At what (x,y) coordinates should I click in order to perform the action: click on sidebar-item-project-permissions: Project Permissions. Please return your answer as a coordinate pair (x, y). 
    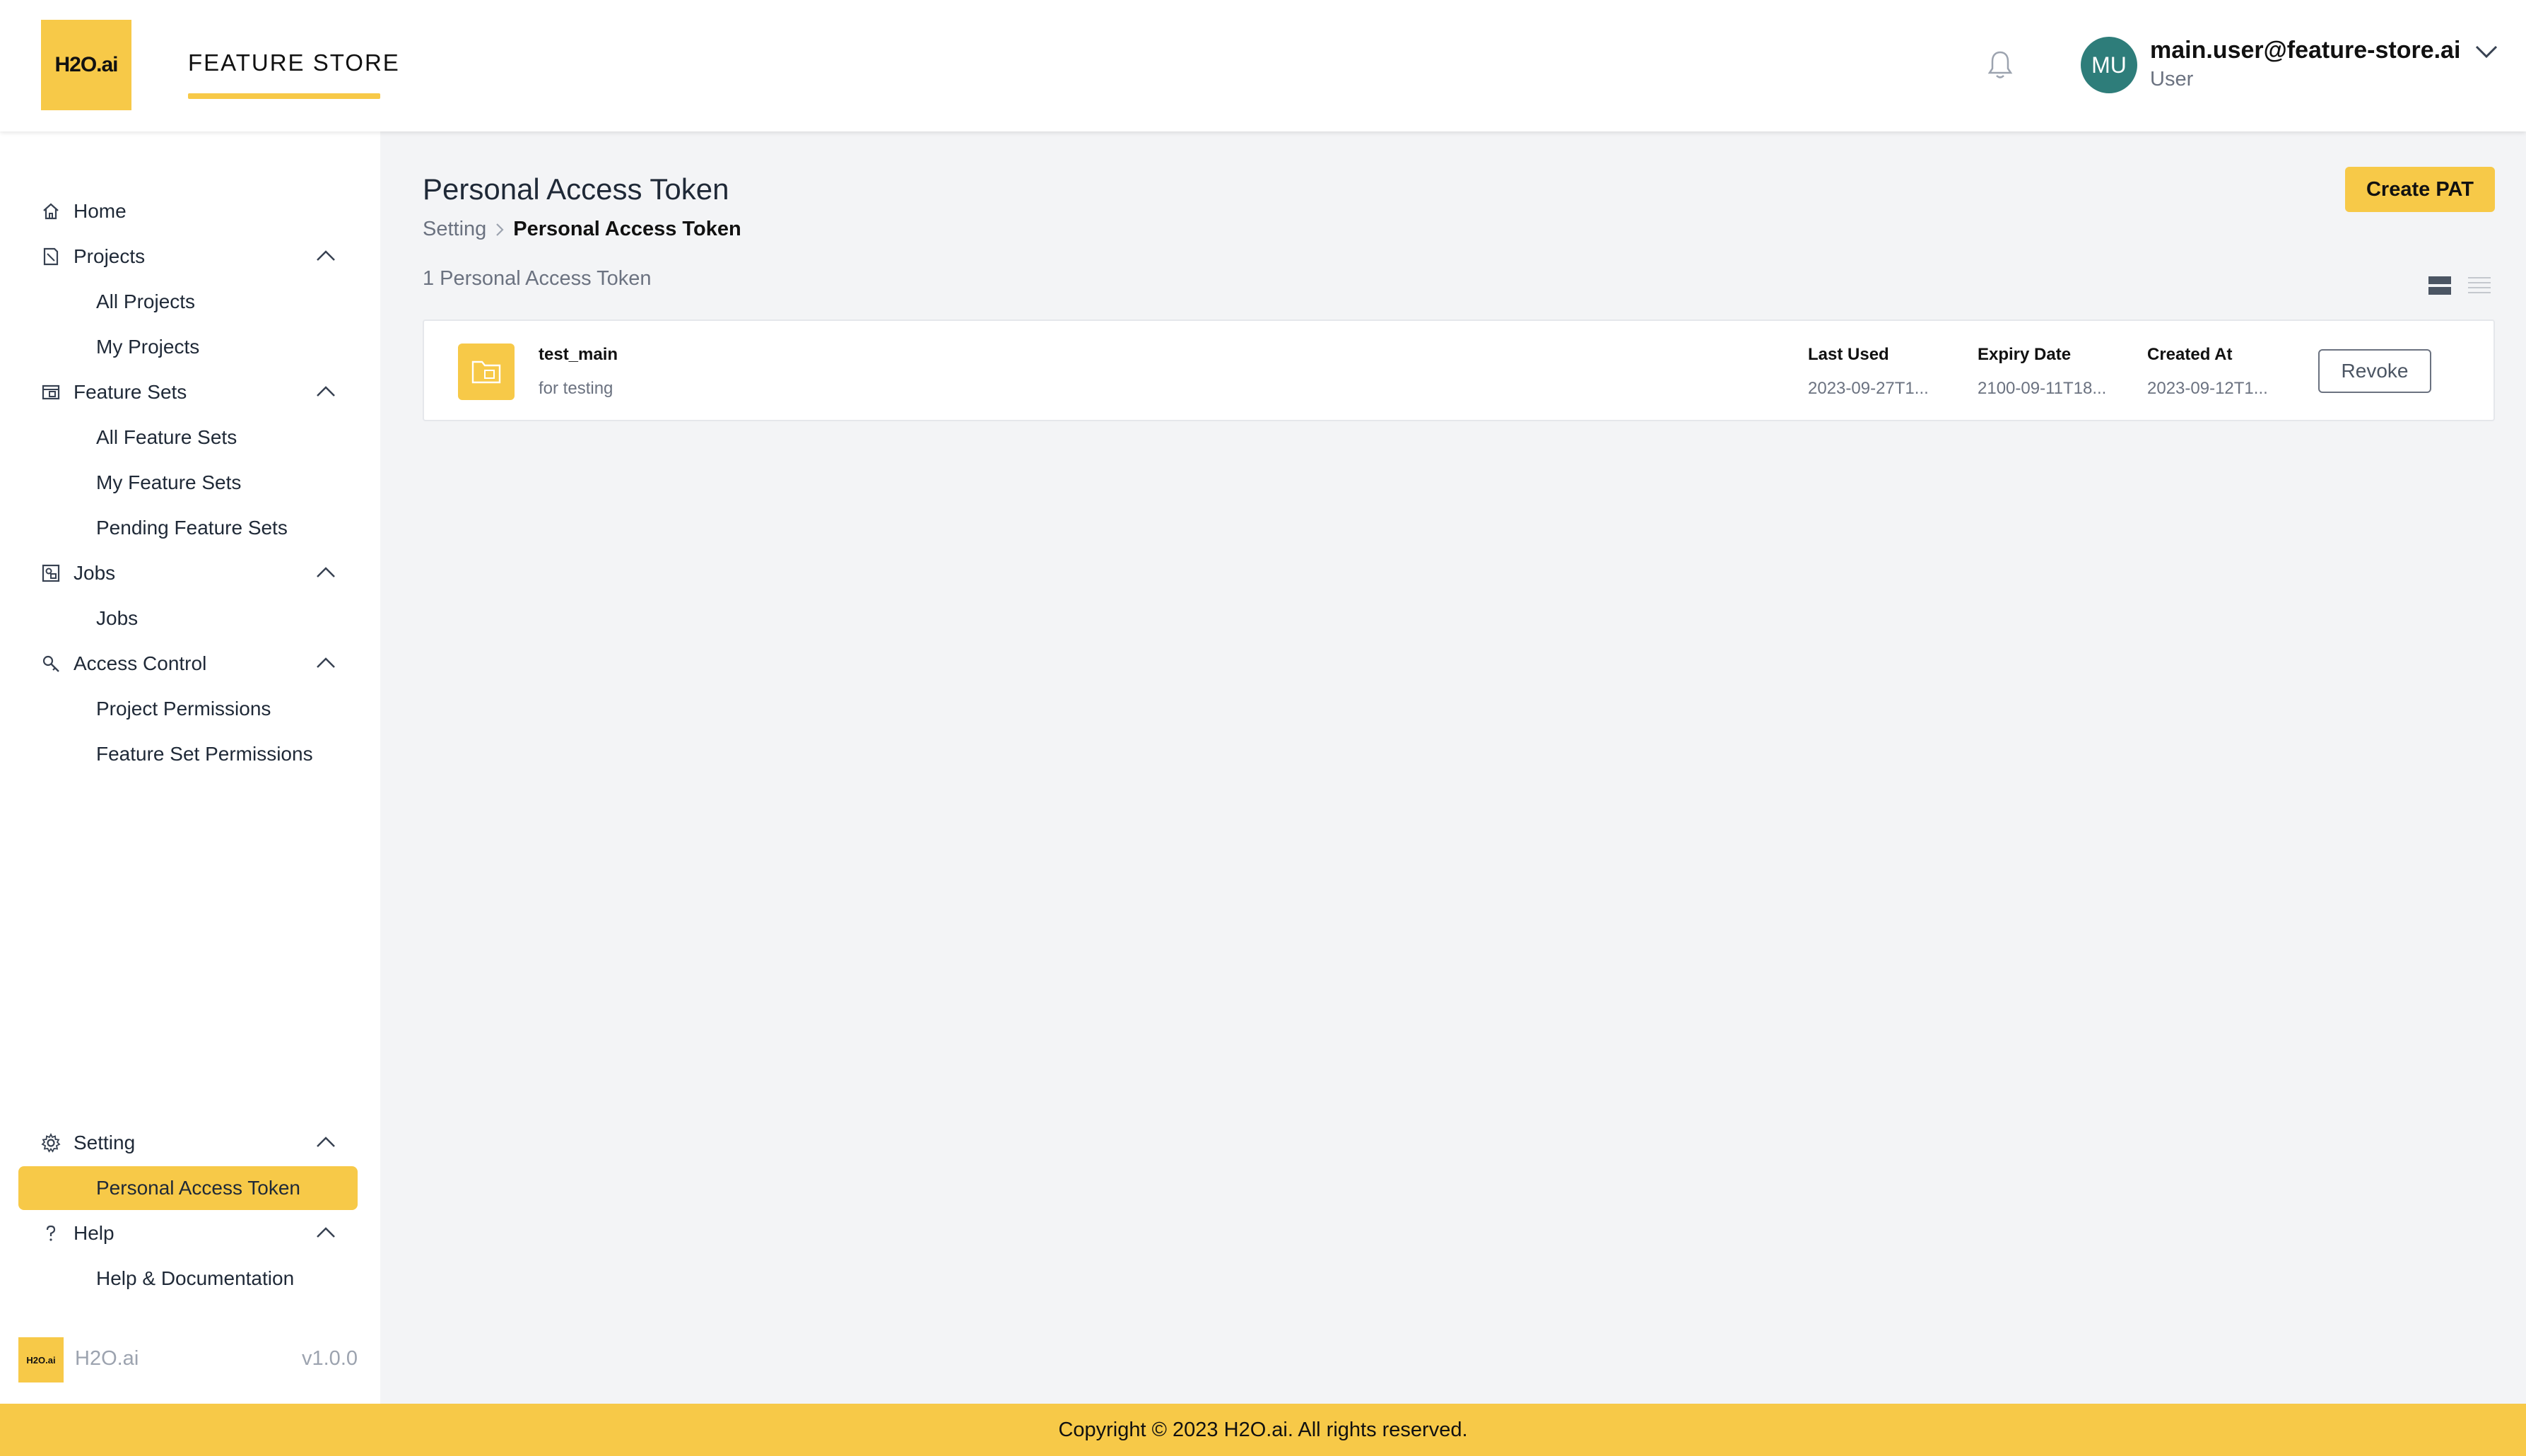
    Looking at the image, I should click on (188, 709).